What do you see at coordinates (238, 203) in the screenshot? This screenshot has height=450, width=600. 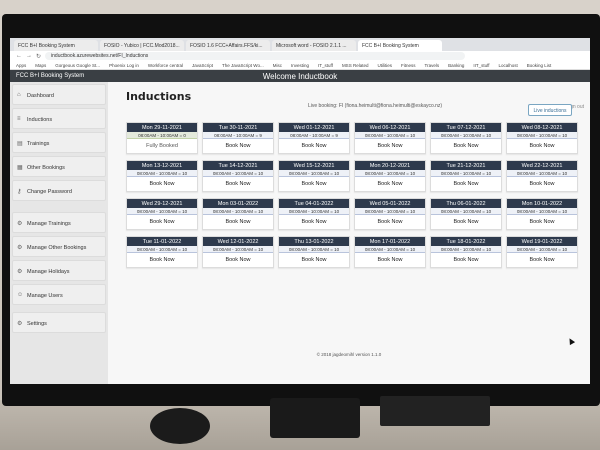 I see `card-date: Mon 03-01-2022` at bounding box center [238, 203].